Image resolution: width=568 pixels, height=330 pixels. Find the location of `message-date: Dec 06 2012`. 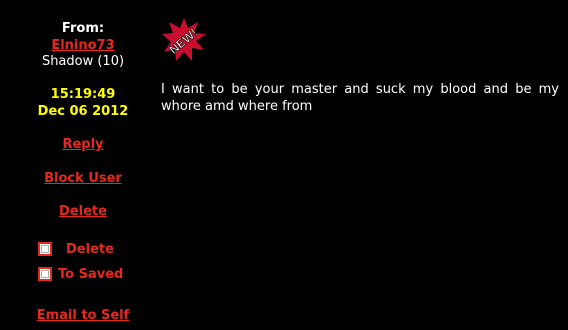

message-date: Dec 06 2012 is located at coordinates (83, 111).